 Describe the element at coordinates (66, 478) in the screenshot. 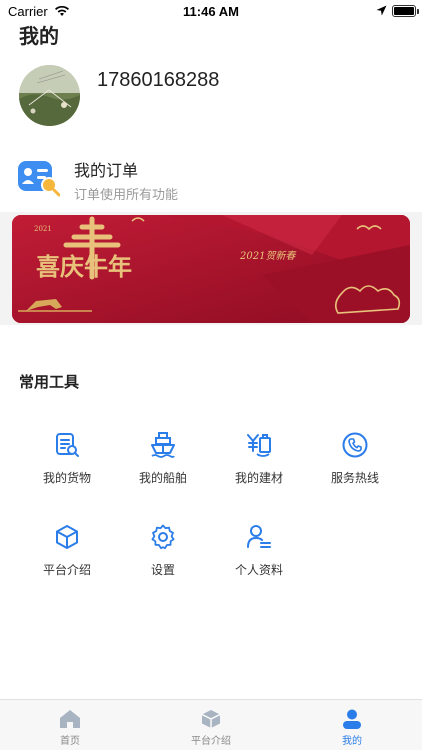

I see `tool-my-cargo-label: 我的货物` at that location.